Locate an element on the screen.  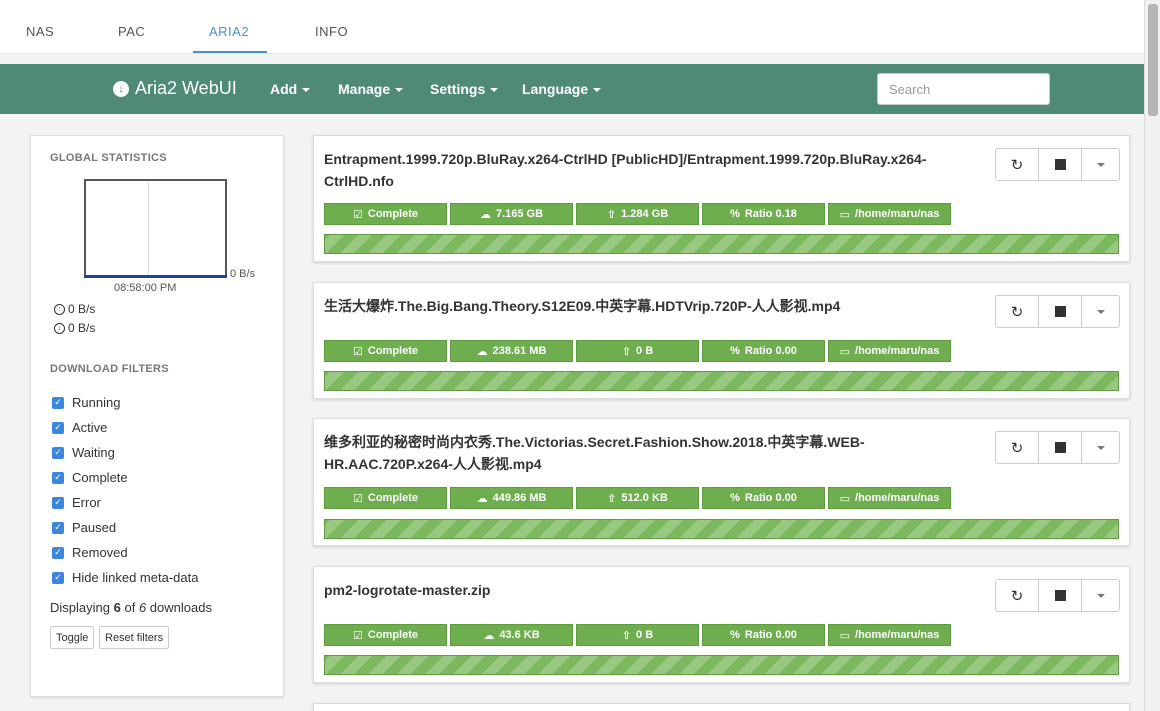
tab-pac: PAC is located at coordinates (131, 31).